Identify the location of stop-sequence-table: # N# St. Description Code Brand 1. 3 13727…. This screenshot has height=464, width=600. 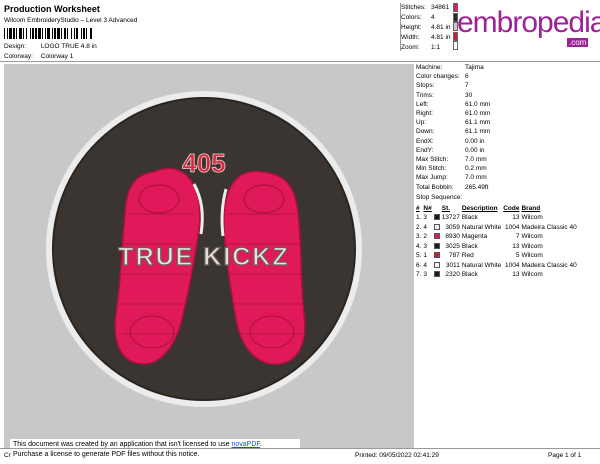
(497, 242).